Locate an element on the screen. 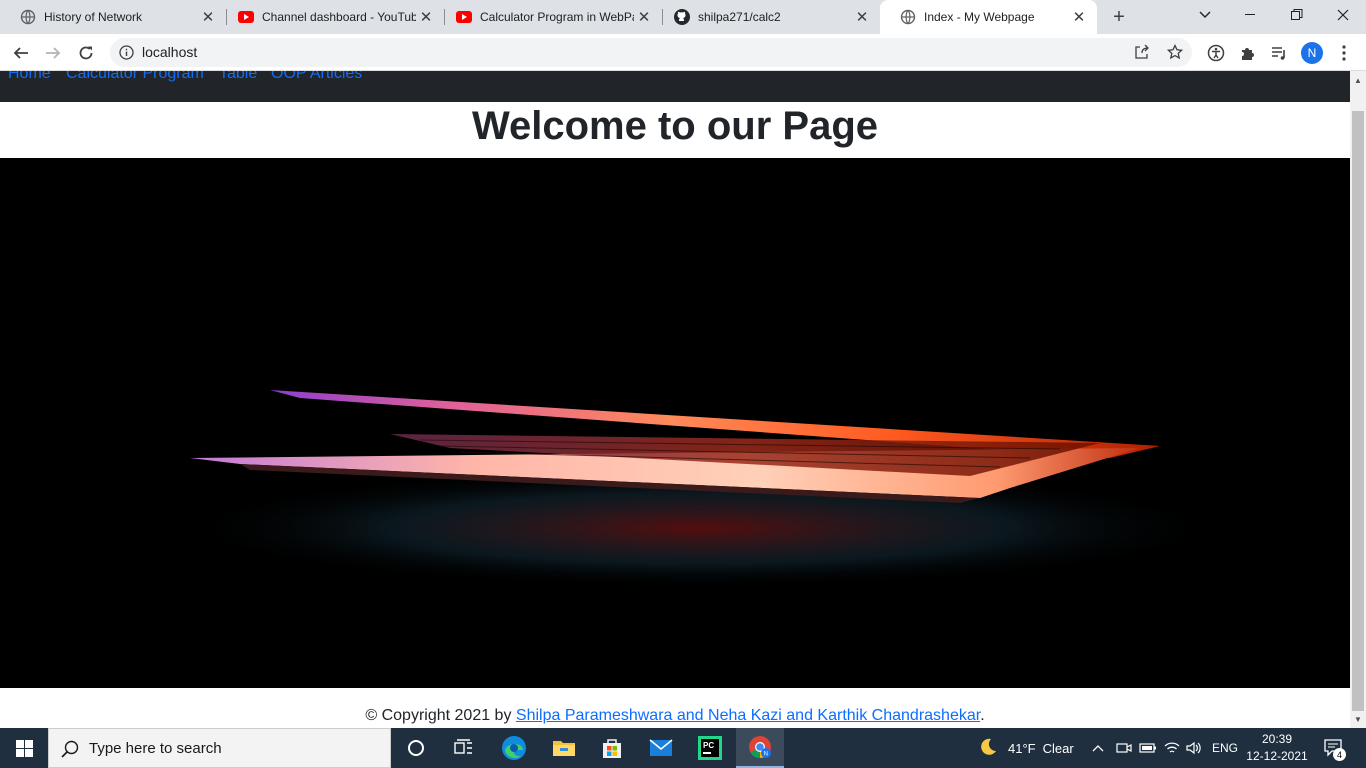 This screenshot has height=768, width=1366. taskbar-clock: 20:39 12-12-2021 is located at coordinates (1277, 748).